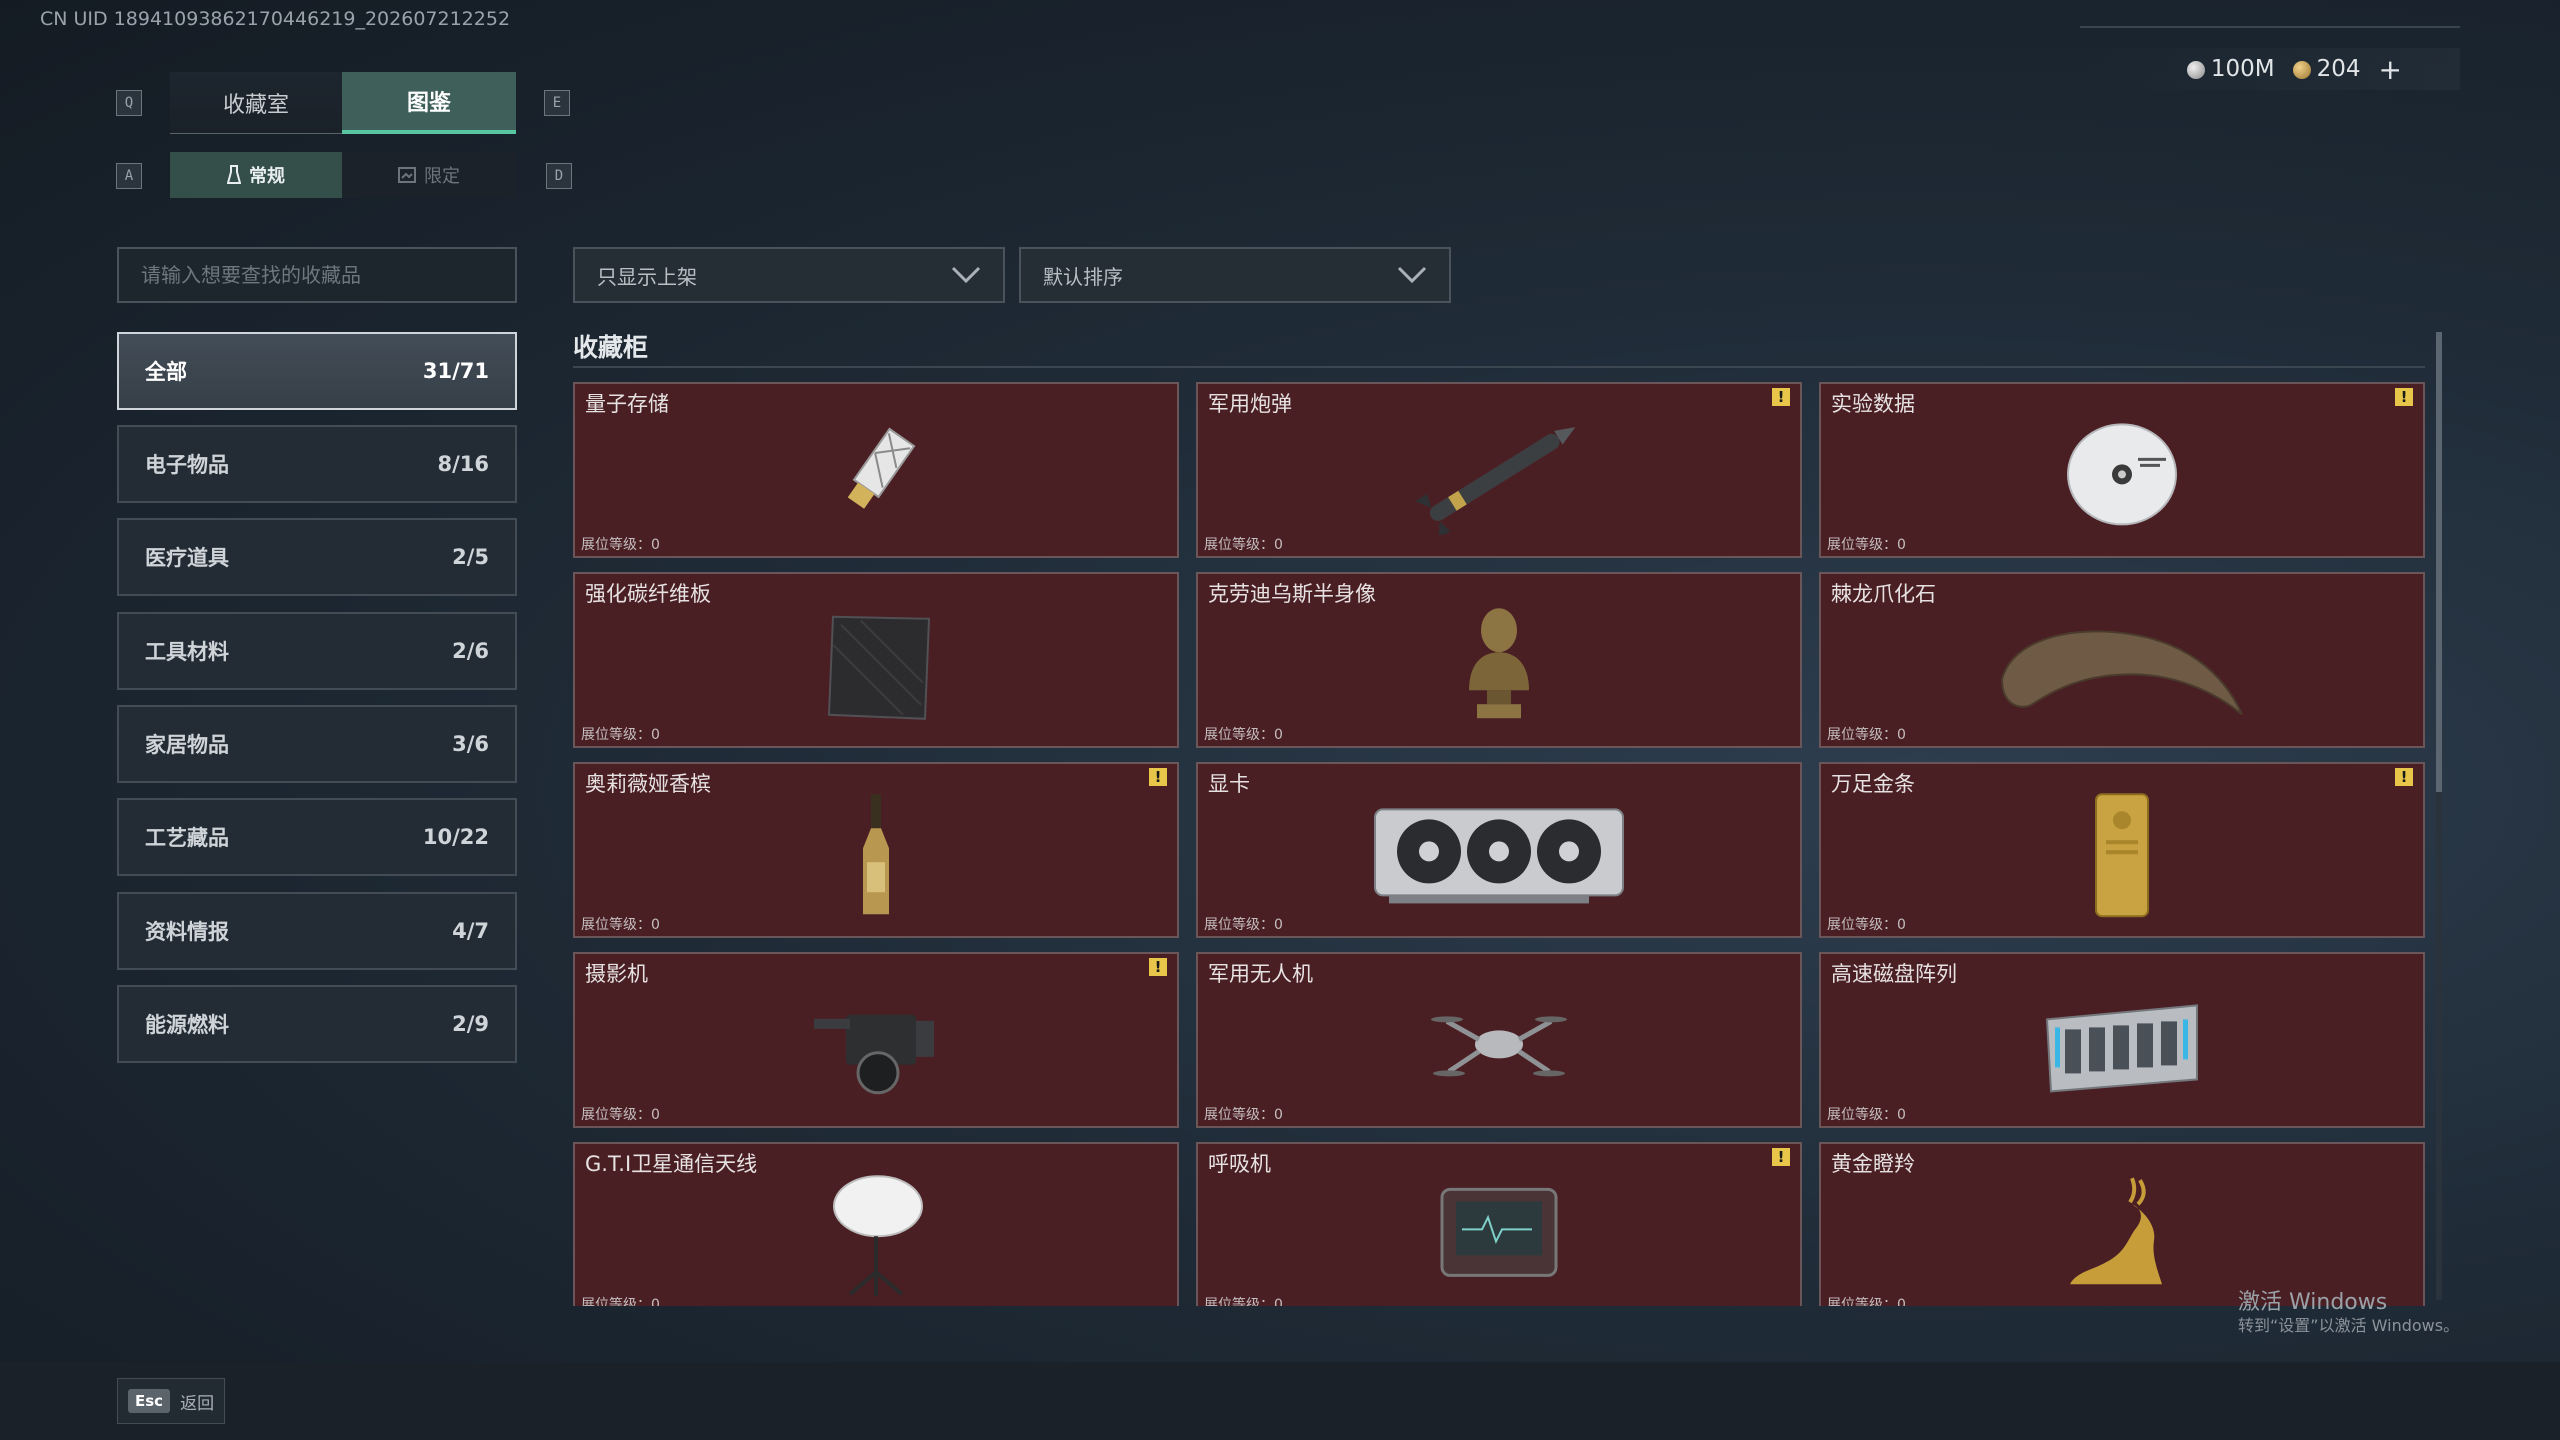 The width and height of the screenshot is (2560, 1440). I want to click on item-name: 摄影机, so click(616, 974).